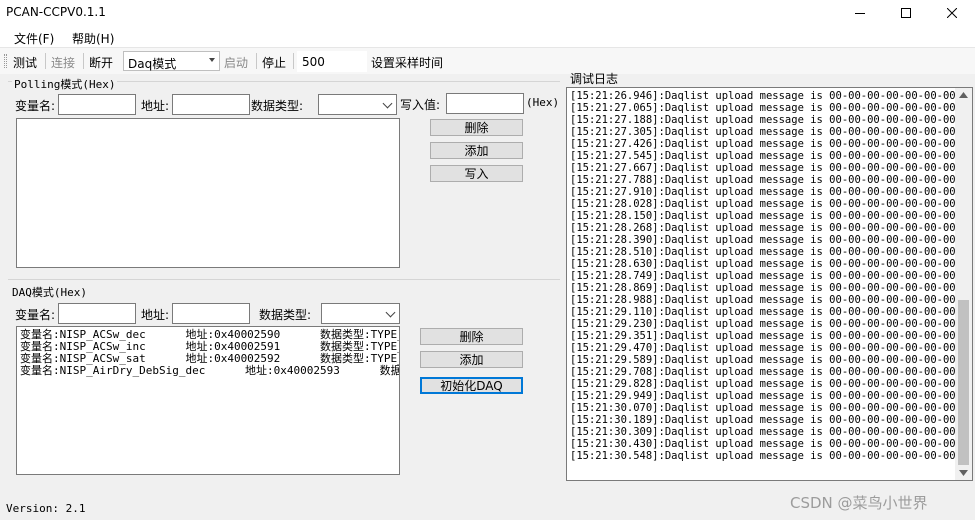 This screenshot has width=975, height=520. I want to click on version-label: Version: 2.1, so click(46, 508).